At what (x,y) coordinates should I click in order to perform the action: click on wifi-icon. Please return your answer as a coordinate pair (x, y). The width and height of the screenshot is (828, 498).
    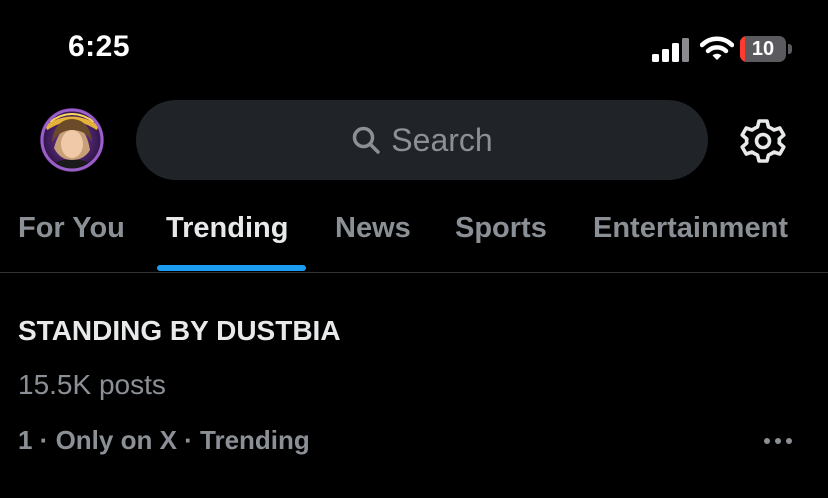
    Looking at the image, I should click on (717, 48).